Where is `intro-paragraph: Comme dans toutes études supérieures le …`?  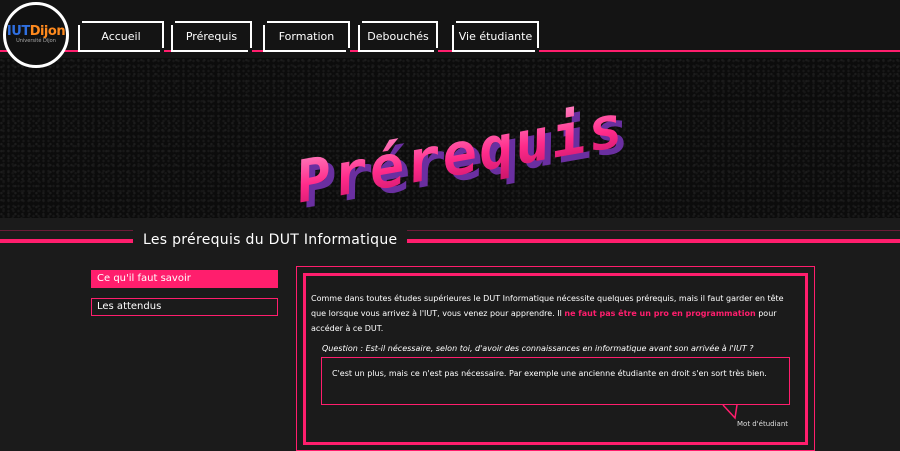
intro-paragraph: Comme dans toutes études supérieures le … is located at coordinates (547, 313).